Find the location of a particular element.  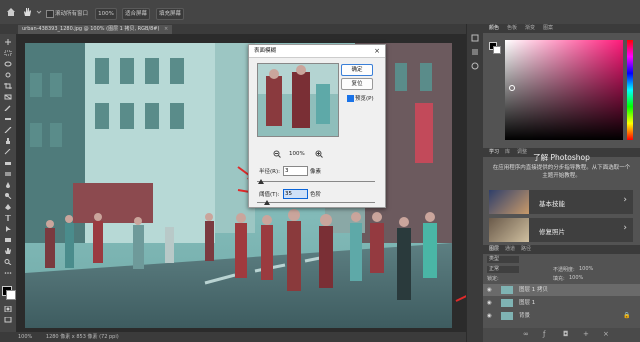

hue-slider is located at coordinates (630, 90).